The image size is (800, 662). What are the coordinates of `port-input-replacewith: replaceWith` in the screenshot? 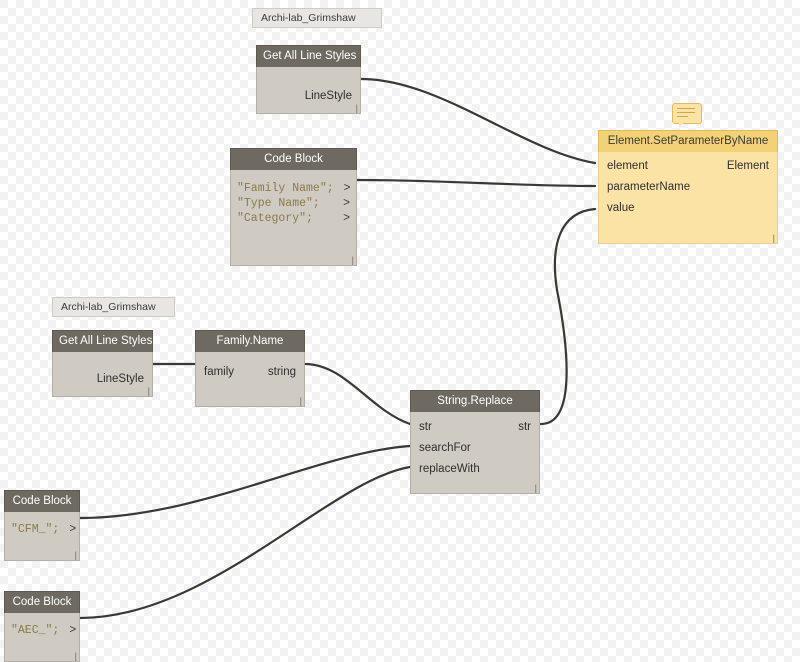 It's located at (475, 469).